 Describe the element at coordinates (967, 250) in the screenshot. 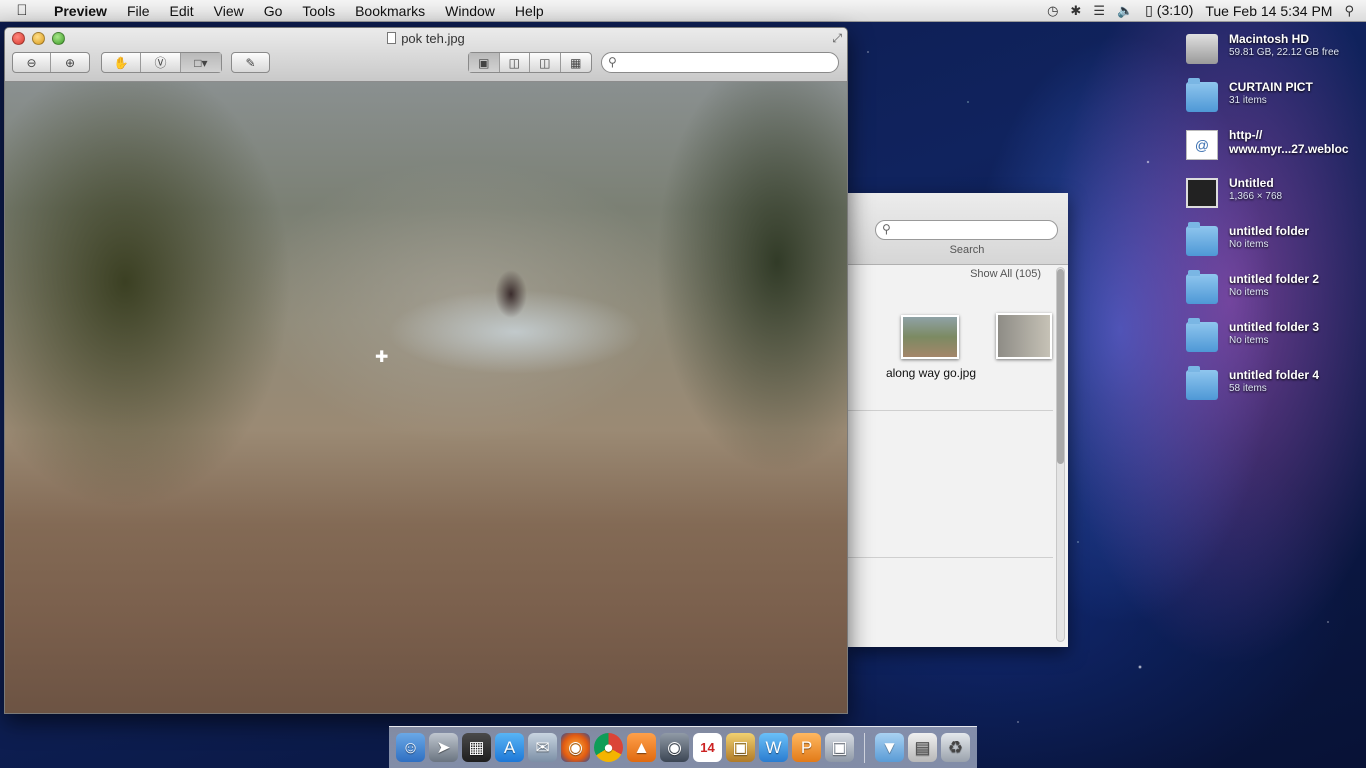

I see `search-label: Search` at that location.